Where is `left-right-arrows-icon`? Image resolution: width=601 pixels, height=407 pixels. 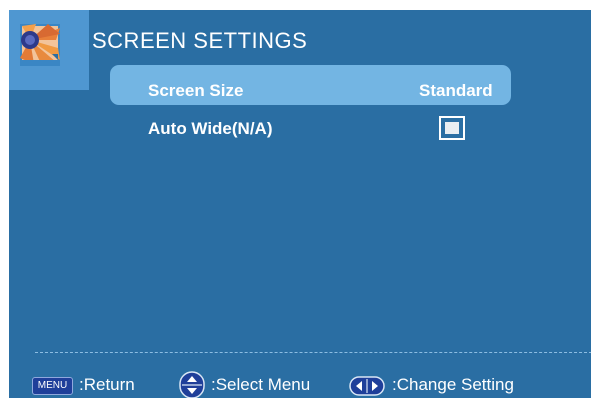 left-right-arrows-icon is located at coordinates (367, 386).